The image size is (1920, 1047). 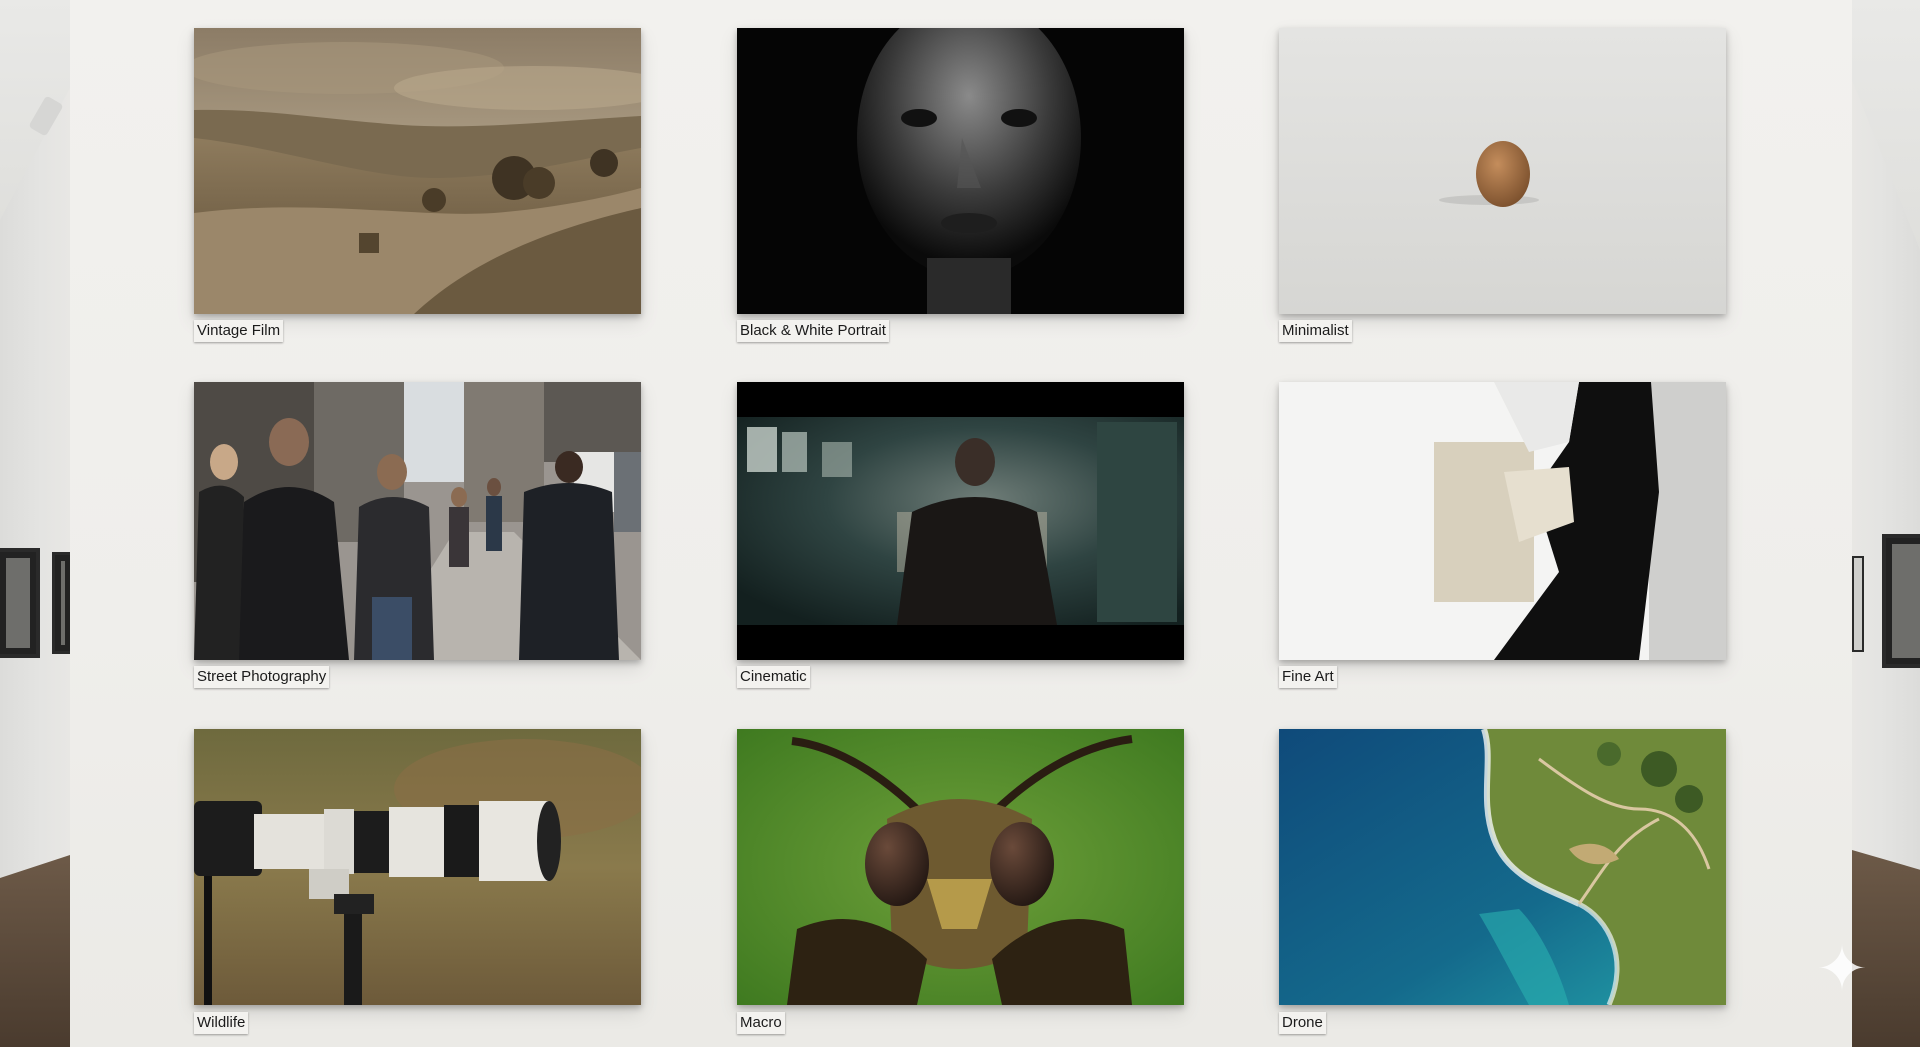 What do you see at coordinates (1886, 523) in the screenshot?
I see `right-side-wall` at bounding box center [1886, 523].